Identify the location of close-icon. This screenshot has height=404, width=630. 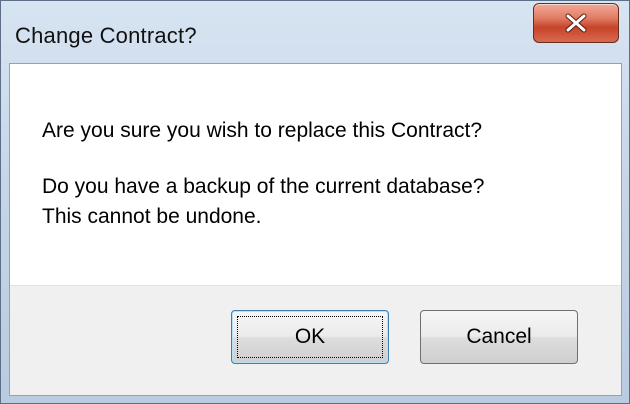
(576, 23).